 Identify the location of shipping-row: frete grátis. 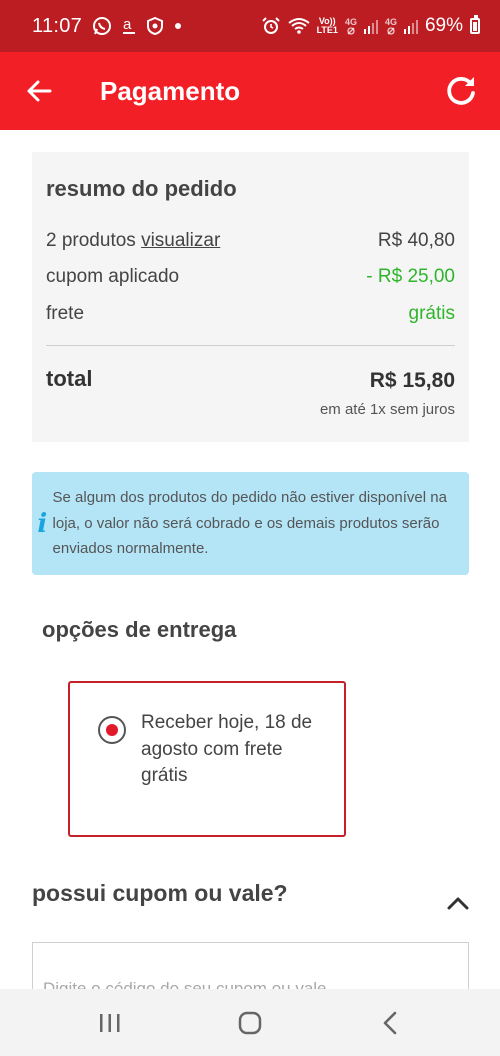
(250, 314).